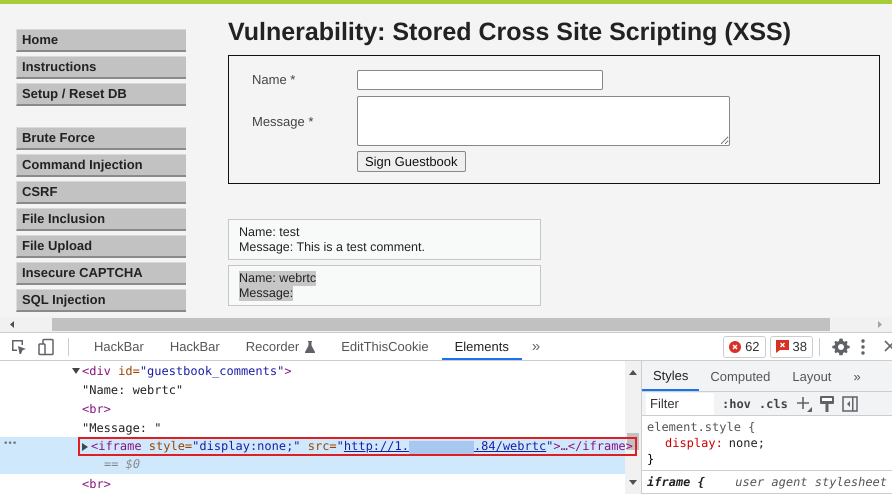 This screenshot has height=494, width=892. I want to click on rule-origin: user agent stylesheet, so click(811, 482).